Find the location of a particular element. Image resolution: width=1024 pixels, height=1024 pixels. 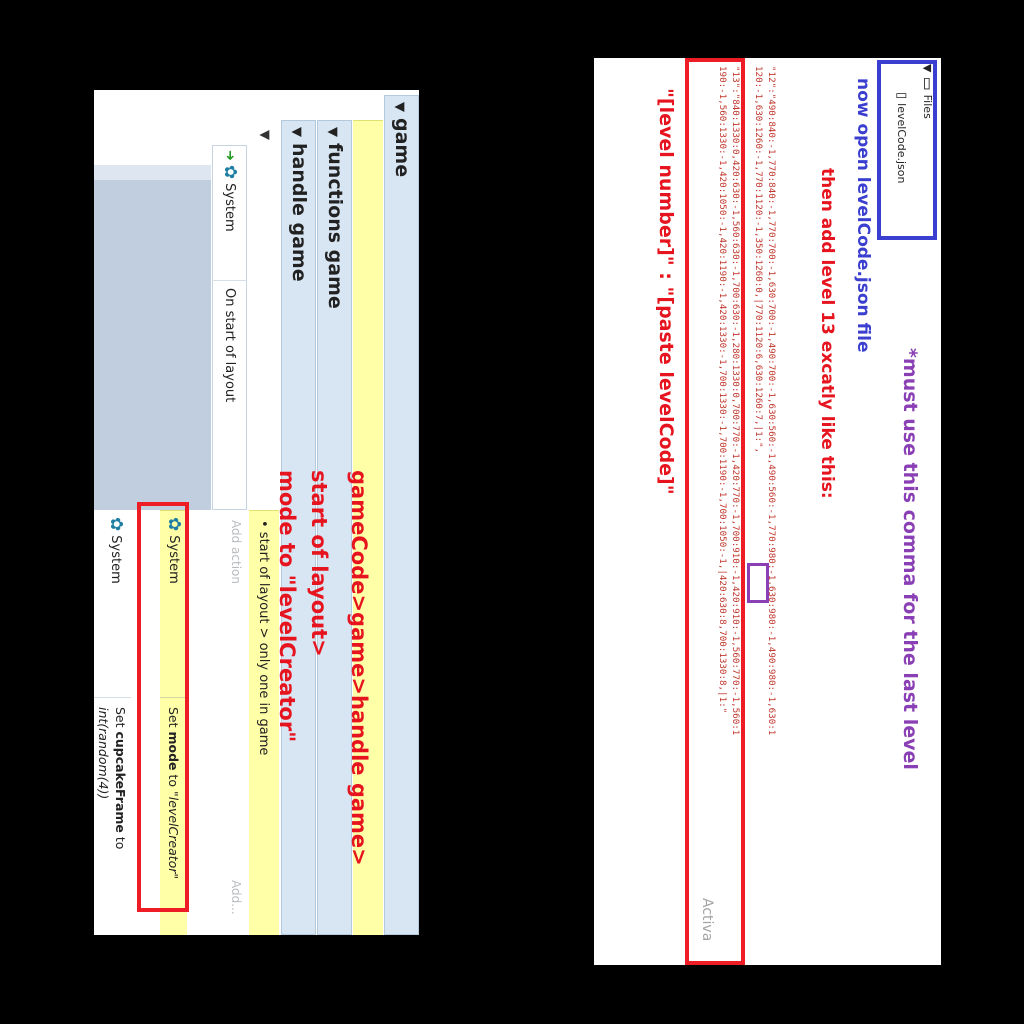

condition-divider is located at coordinates (229, 280).